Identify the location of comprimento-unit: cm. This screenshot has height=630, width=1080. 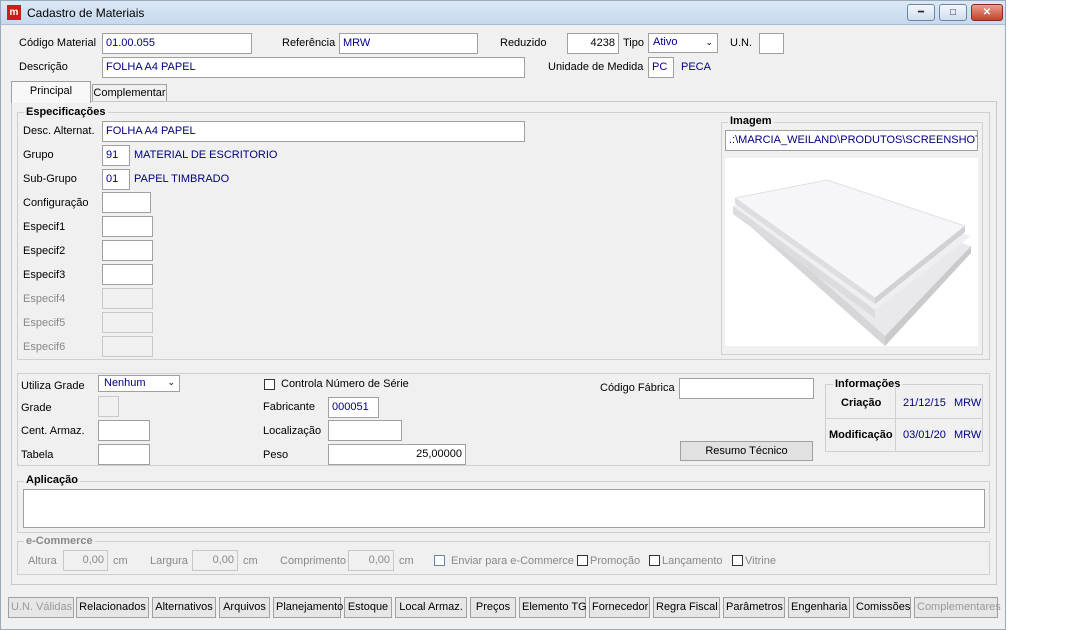
(406, 561).